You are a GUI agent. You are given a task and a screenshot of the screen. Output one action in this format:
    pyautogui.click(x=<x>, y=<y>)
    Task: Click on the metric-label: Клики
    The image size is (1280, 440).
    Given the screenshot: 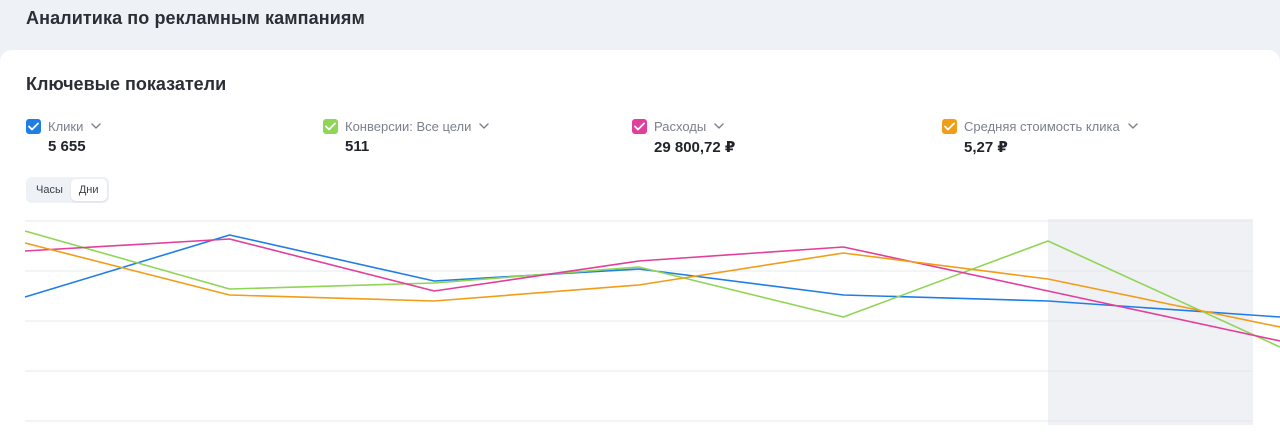 What is the action you would take?
    pyautogui.click(x=66, y=126)
    